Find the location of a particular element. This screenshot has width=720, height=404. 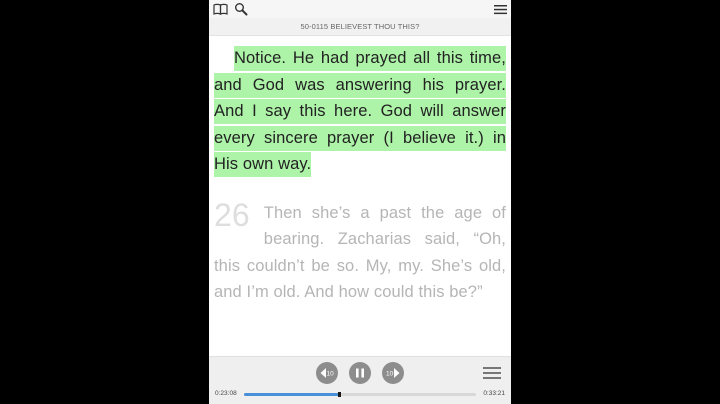

rewind-10-button: 10 is located at coordinates (327, 373).